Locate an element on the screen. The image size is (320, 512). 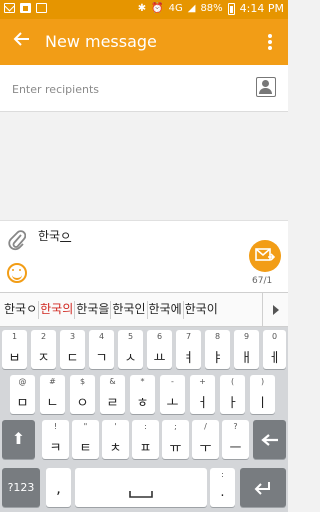
key: ; ㅠ is located at coordinates (175, 439).